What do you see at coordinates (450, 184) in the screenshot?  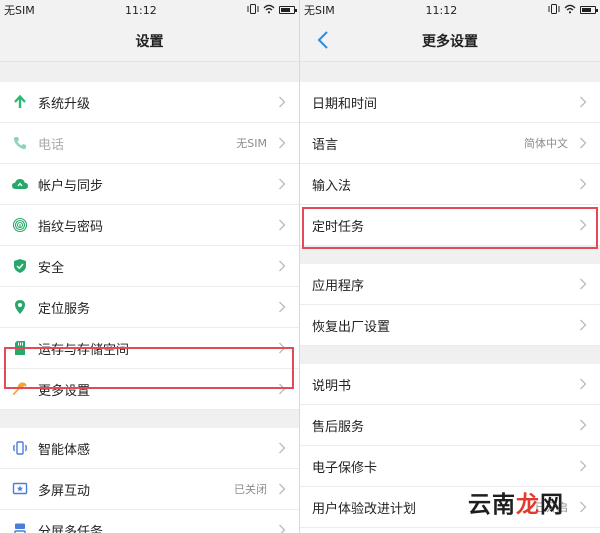 I see `settings-row-right-group1-2: 输入法` at bounding box center [450, 184].